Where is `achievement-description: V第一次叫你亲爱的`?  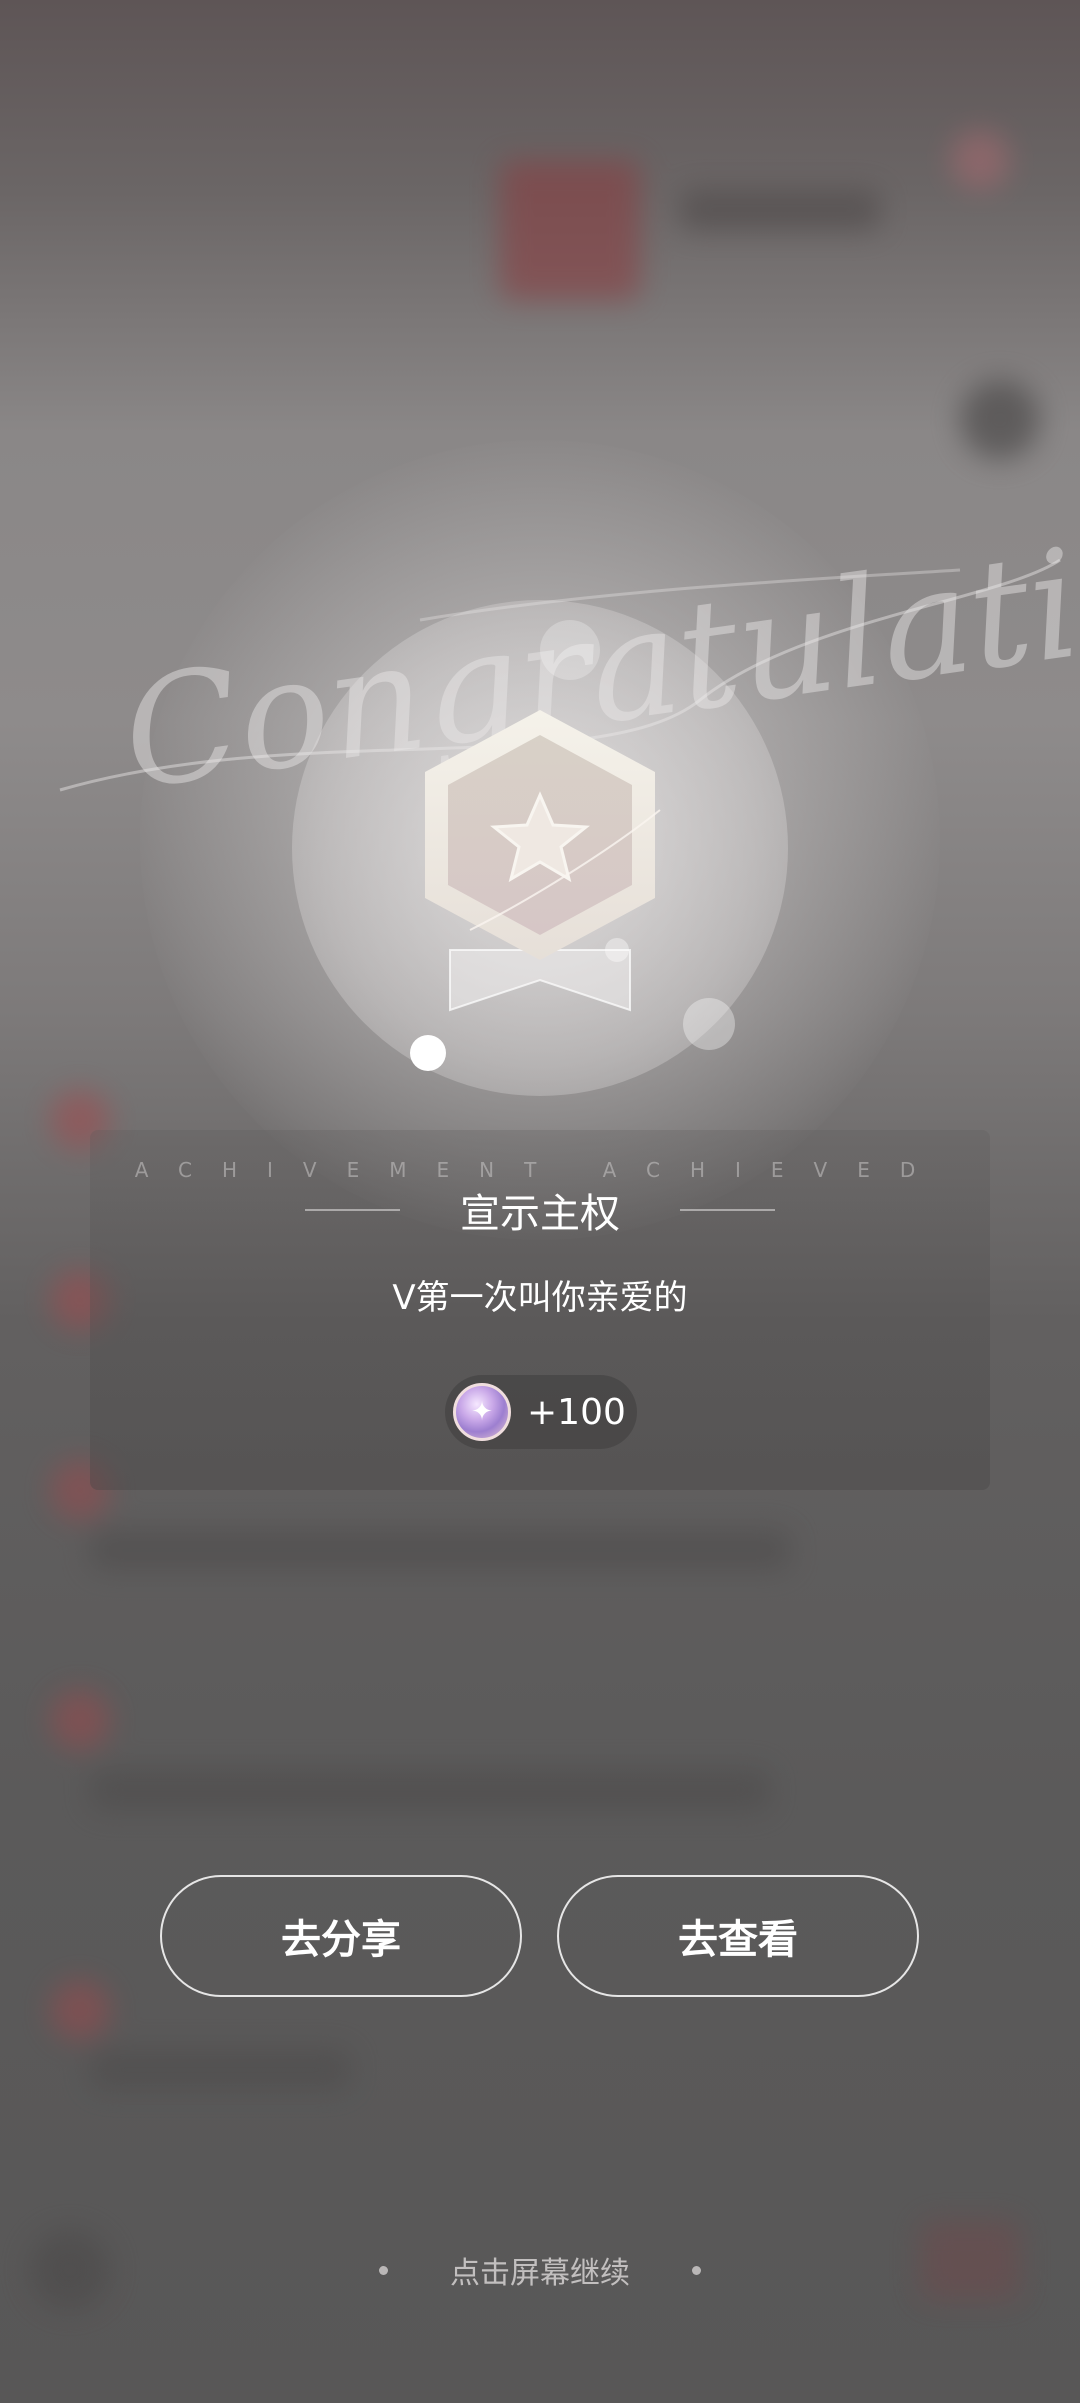
achievement-description: V第一次叫你亲爱的 is located at coordinates (540, 1298).